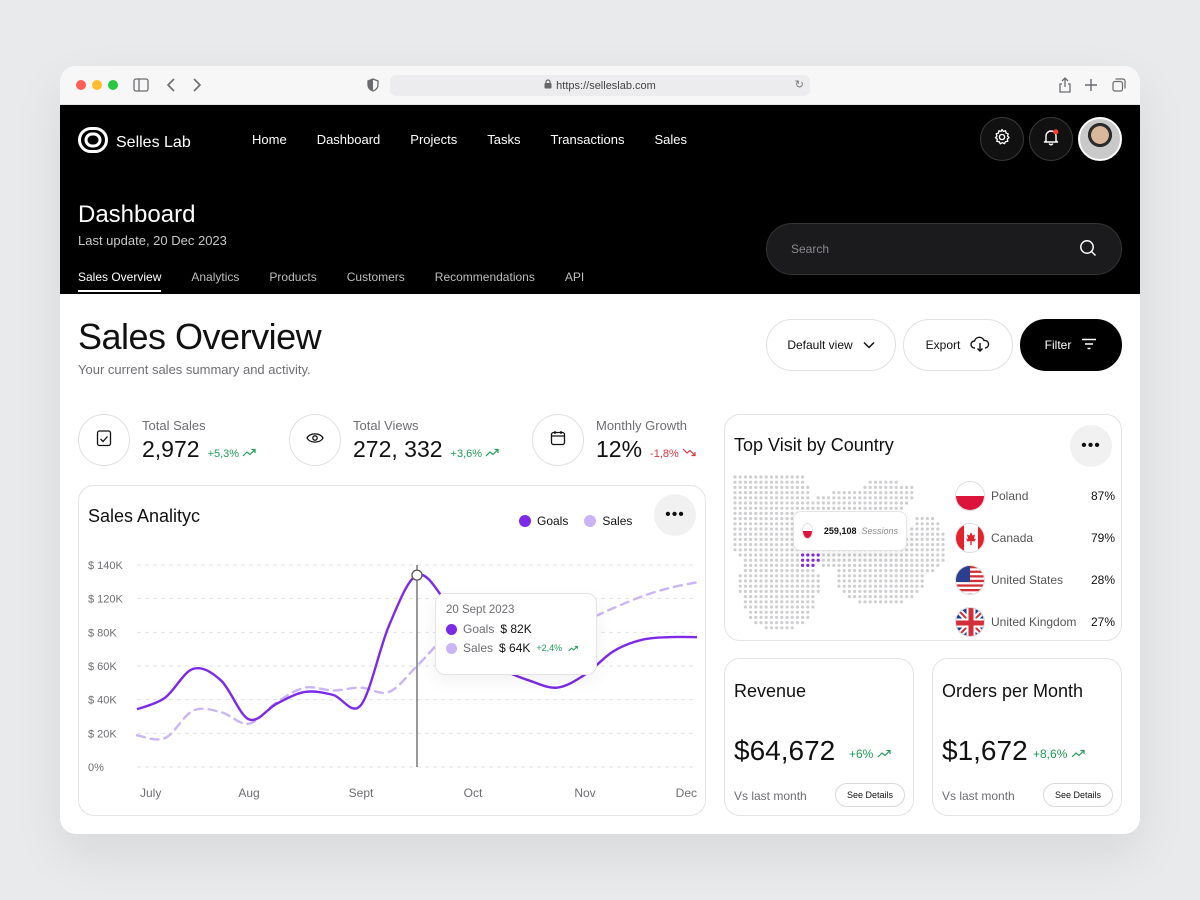  I want to click on tabs-overview-icon, so click(1119, 85).